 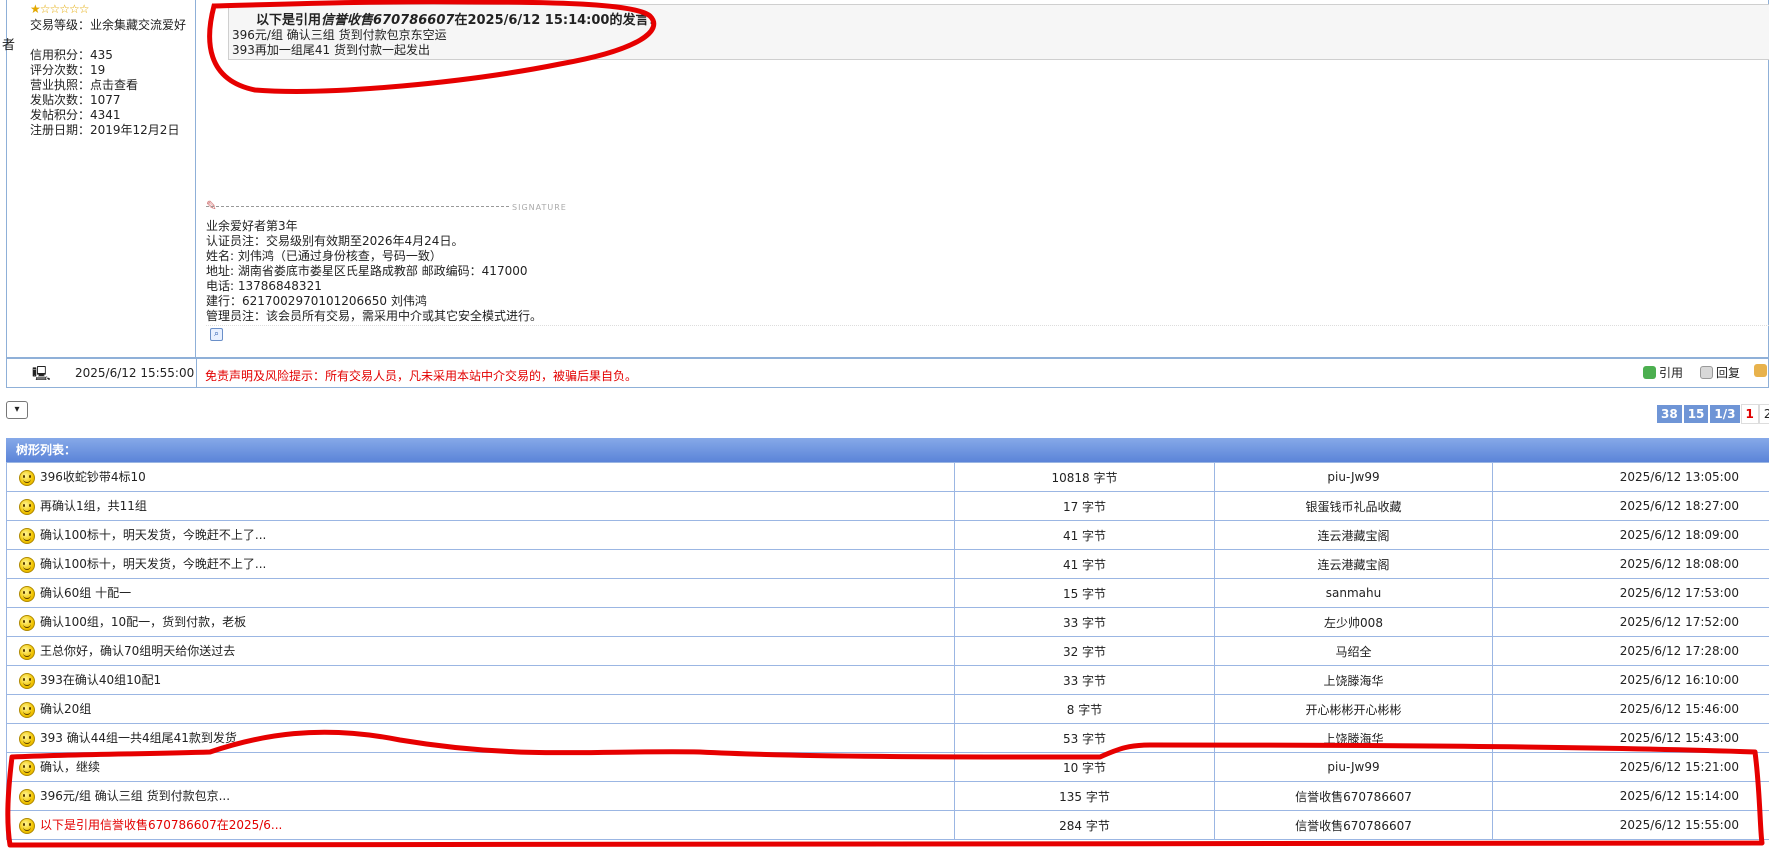 What do you see at coordinates (374, 316) in the screenshot?
I see `sig-line: 管理员注：该会员所有交易，需采用中介或其它安全模式进行。` at bounding box center [374, 316].